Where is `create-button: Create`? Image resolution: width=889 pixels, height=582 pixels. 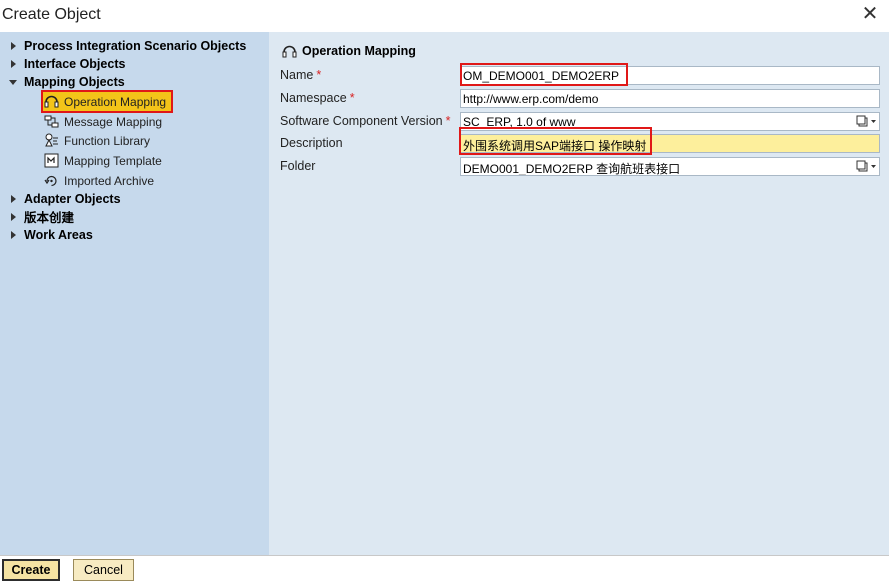
create-button: Create is located at coordinates (31, 570).